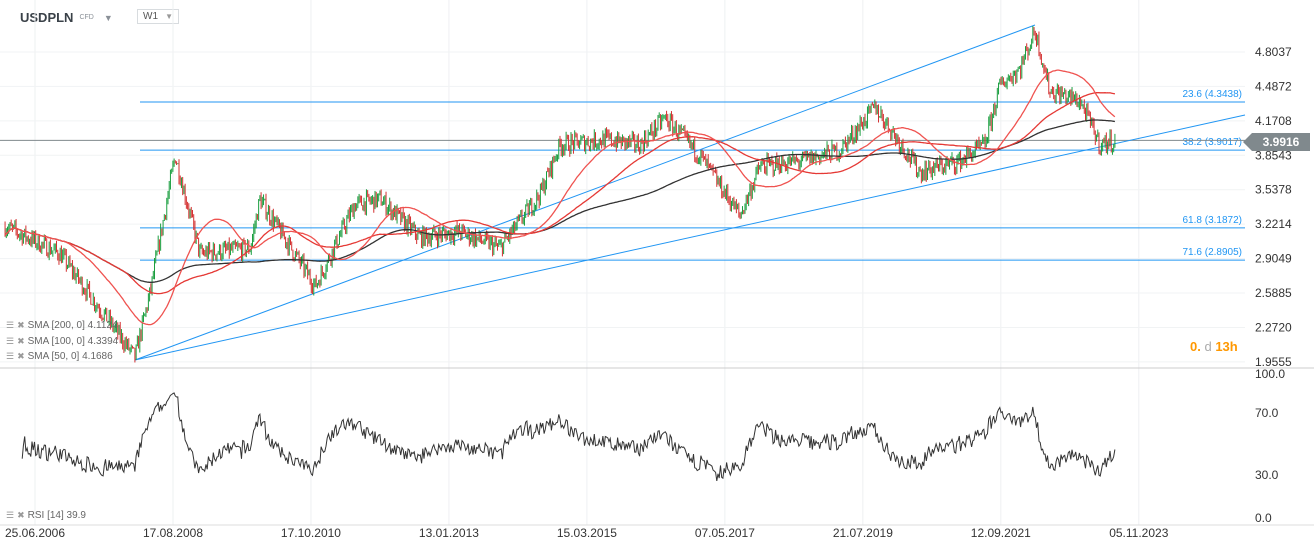 The image size is (1314, 549). I want to click on price-axis-label: 2.2720, so click(1273, 327).